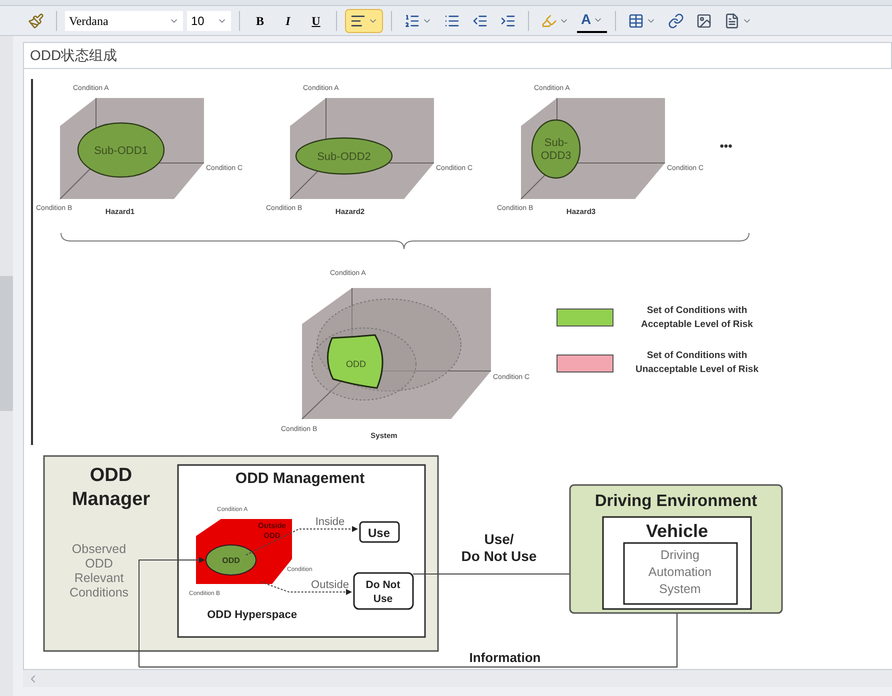 The width and height of the screenshot is (892, 696). Describe the element at coordinates (330, 522) in the screenshot. I see `inside-label: Inside` at that location.